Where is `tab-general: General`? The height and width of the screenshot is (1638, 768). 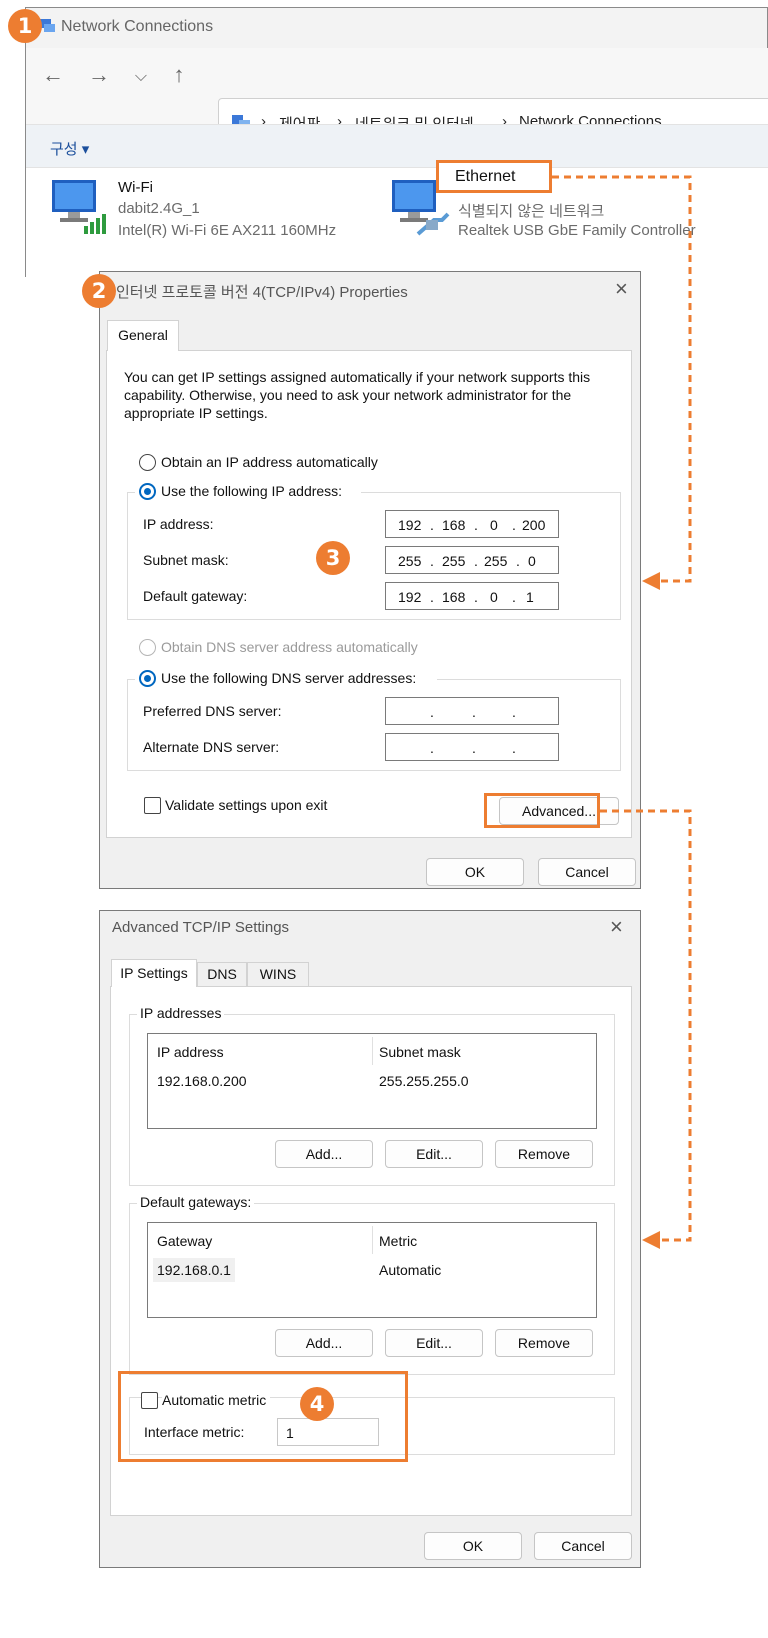 tab-general: General is located at coordinates (143, 335).